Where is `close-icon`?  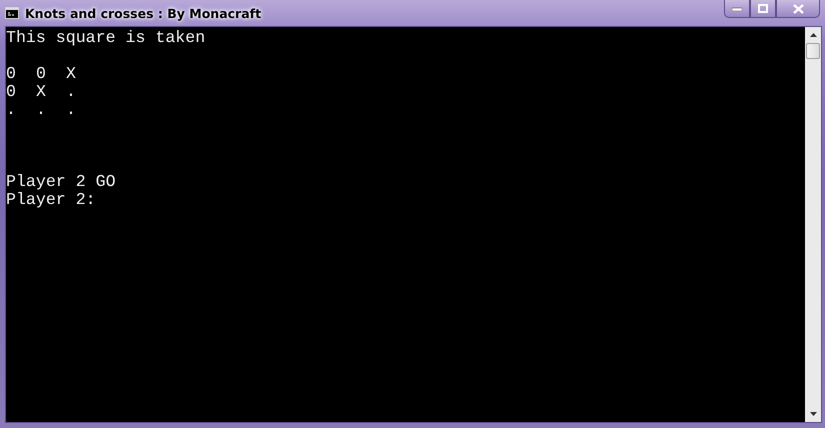
close-icon is located at coordinates (798, 9).